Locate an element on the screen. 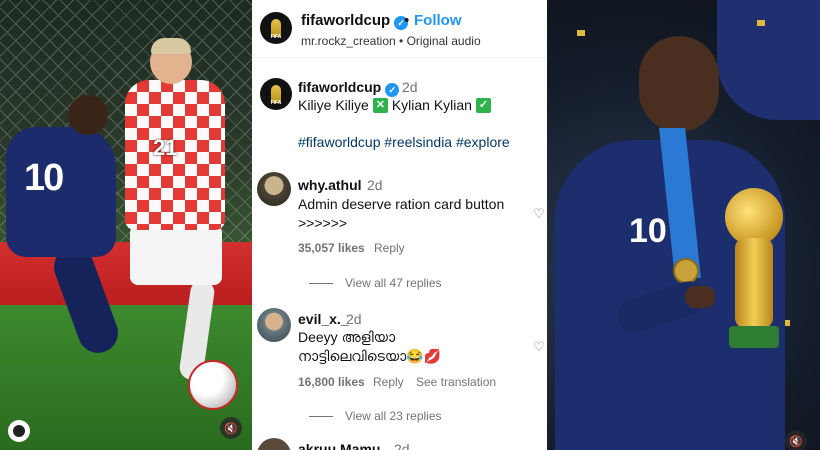 This screenshot has height=450, width=820. view-replies-label: View all 23 replies is located at coordinates (393, 416).